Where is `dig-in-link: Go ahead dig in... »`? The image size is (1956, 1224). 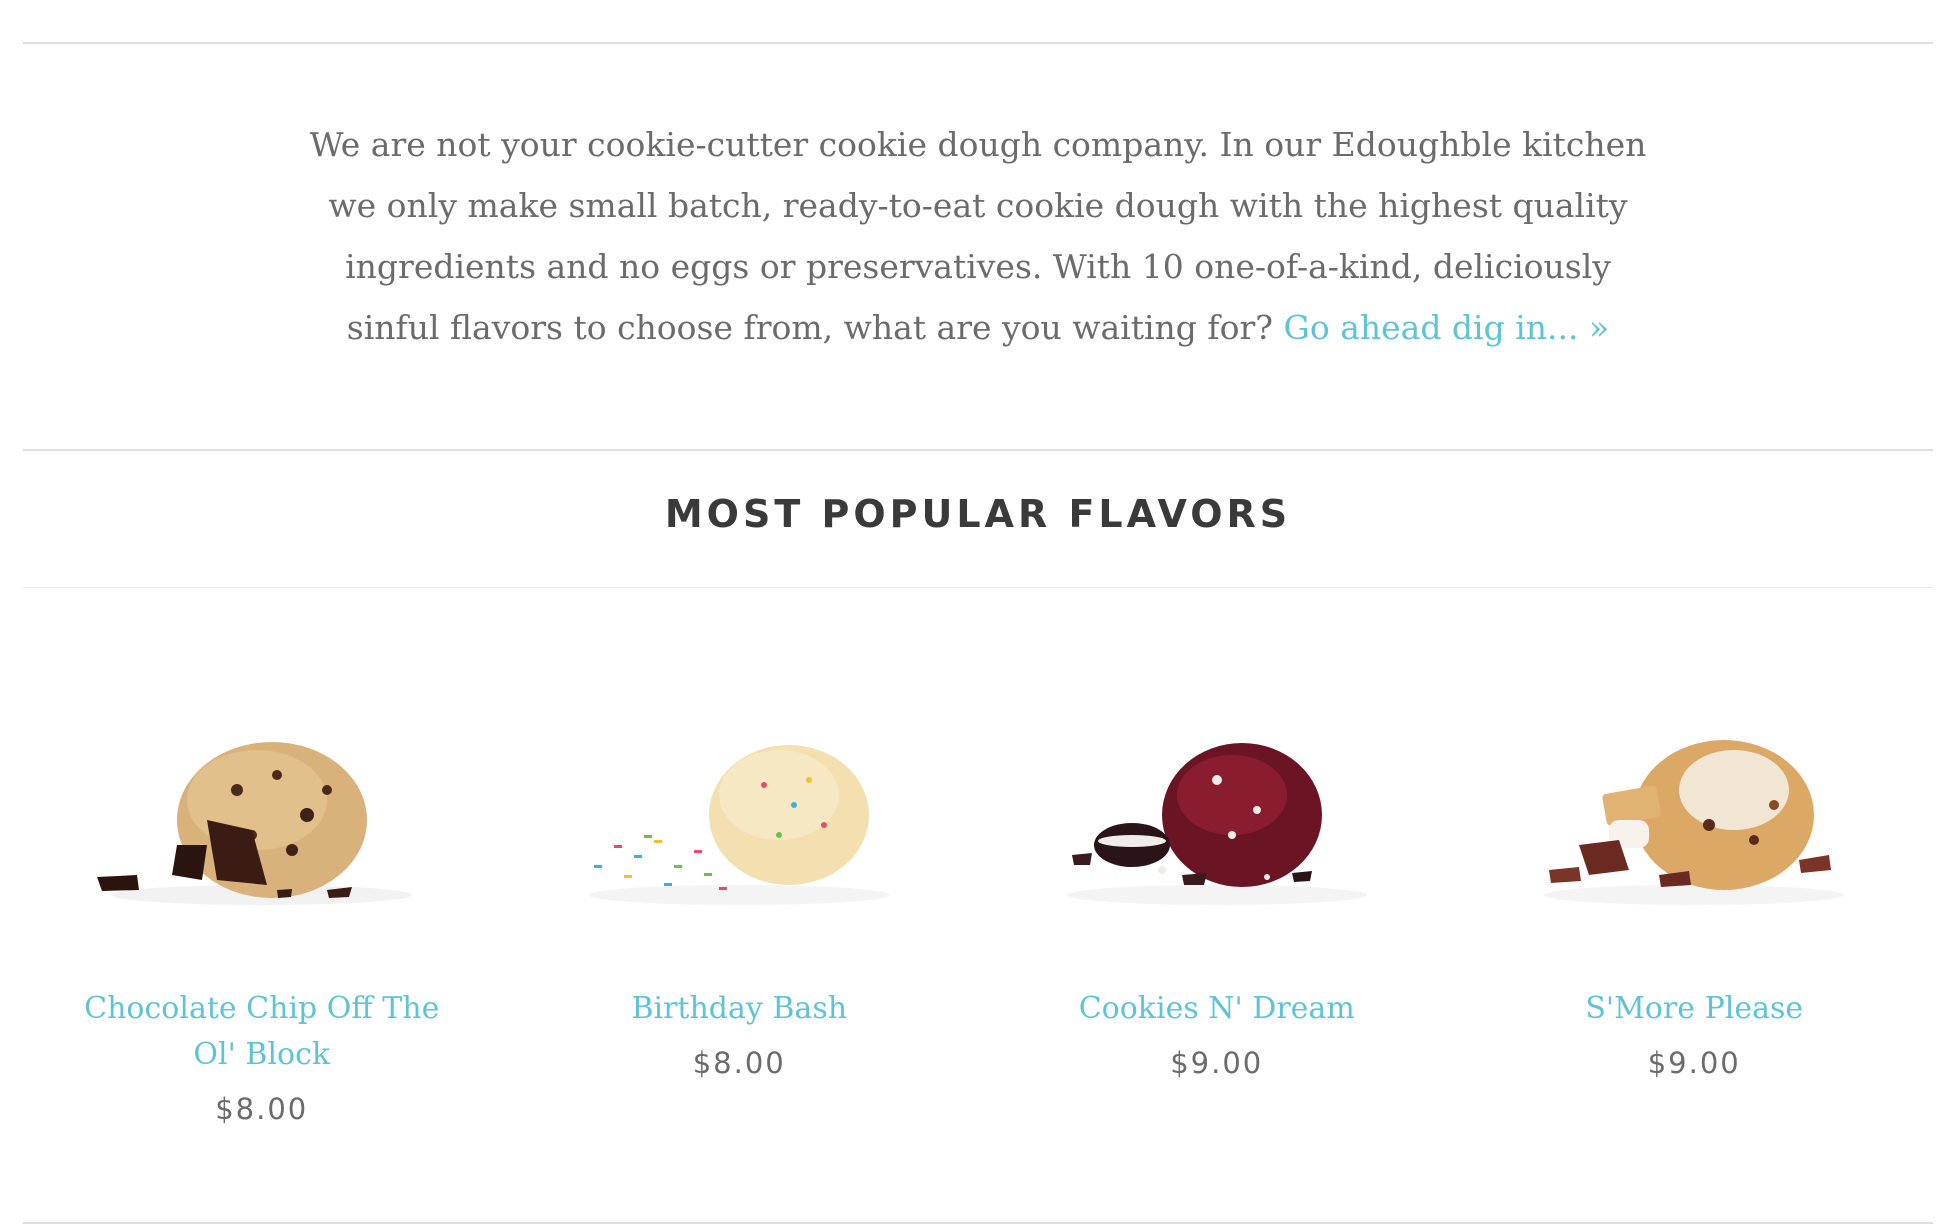 dig-in-link: Go ahead dig in... » is located at coordinates (1446, 327).